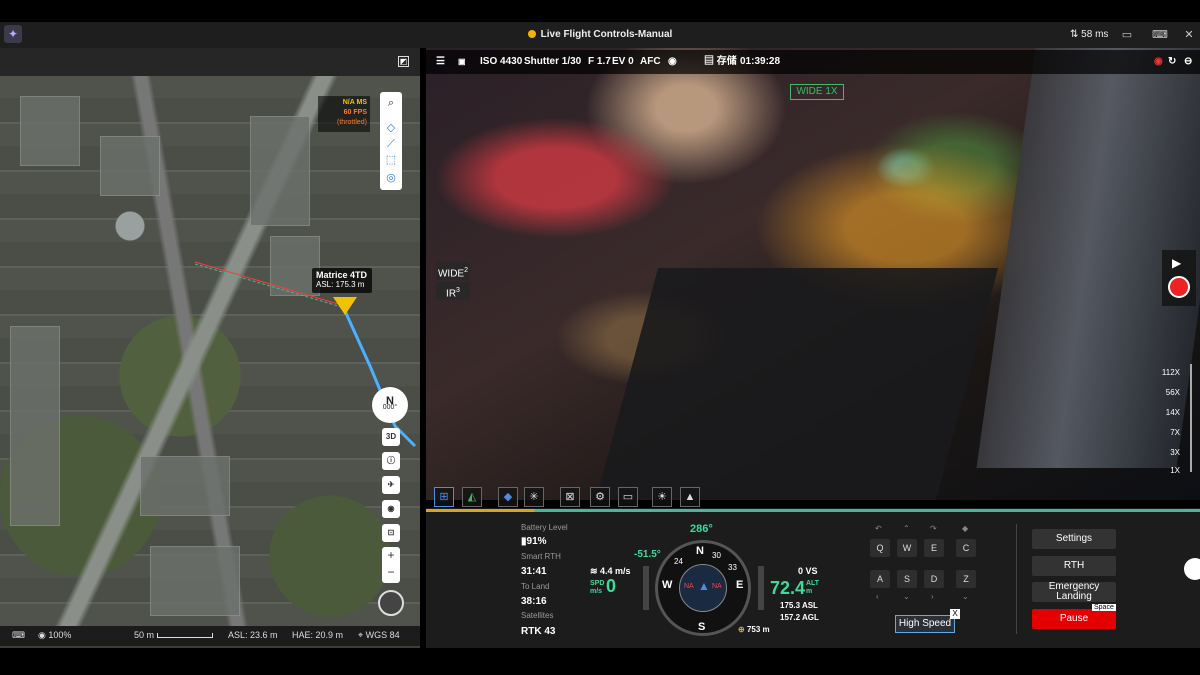  What do you see at coordinates (173, 635) in the screenshot?
I see `scale-bar: 50 m` at bounding box center [173, 635].